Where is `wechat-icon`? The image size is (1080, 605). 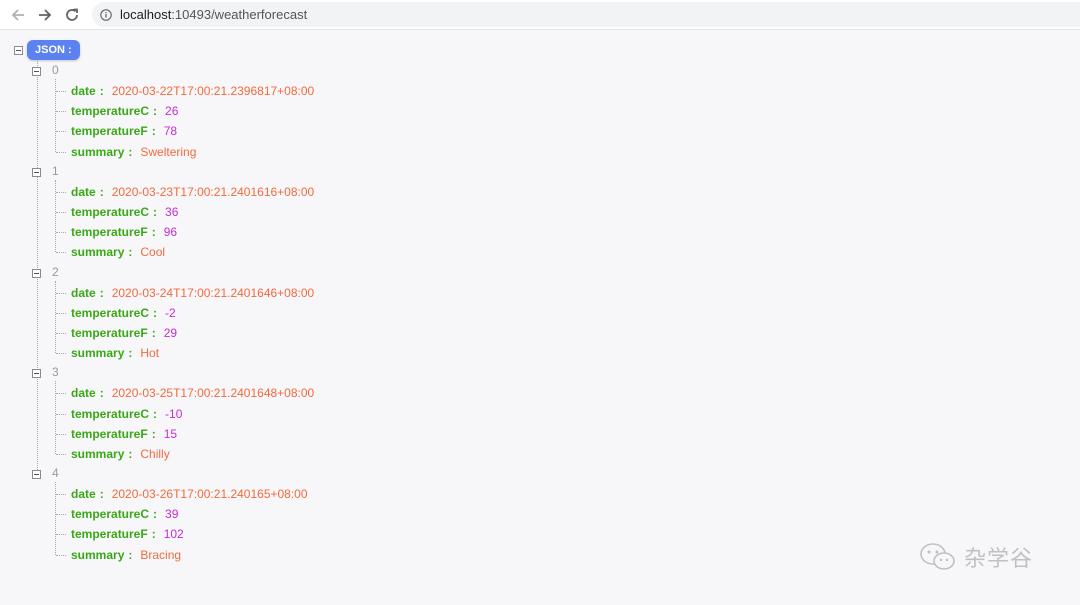
wechat-icon is located at coordinates (937, 556).